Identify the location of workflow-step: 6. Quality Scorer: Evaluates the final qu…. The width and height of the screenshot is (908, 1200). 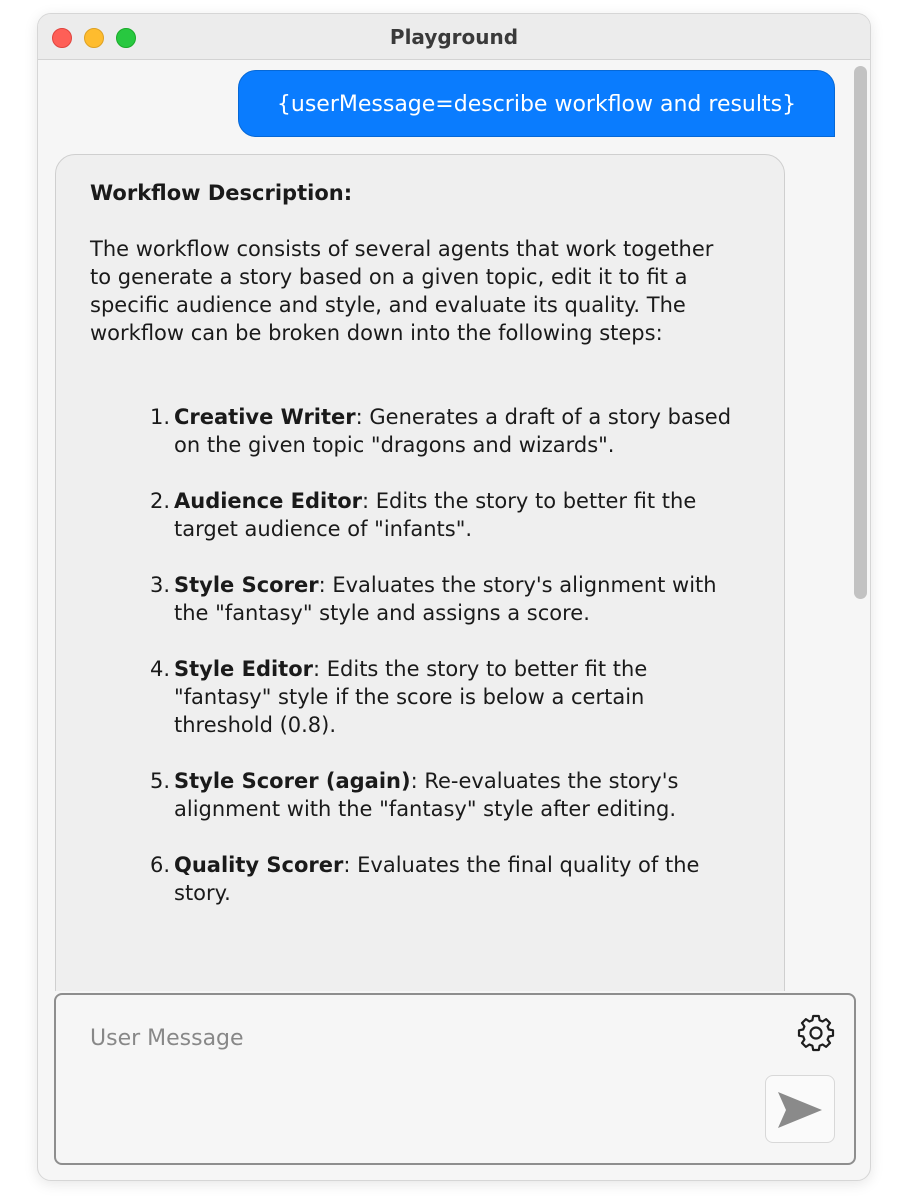
(415, 879).